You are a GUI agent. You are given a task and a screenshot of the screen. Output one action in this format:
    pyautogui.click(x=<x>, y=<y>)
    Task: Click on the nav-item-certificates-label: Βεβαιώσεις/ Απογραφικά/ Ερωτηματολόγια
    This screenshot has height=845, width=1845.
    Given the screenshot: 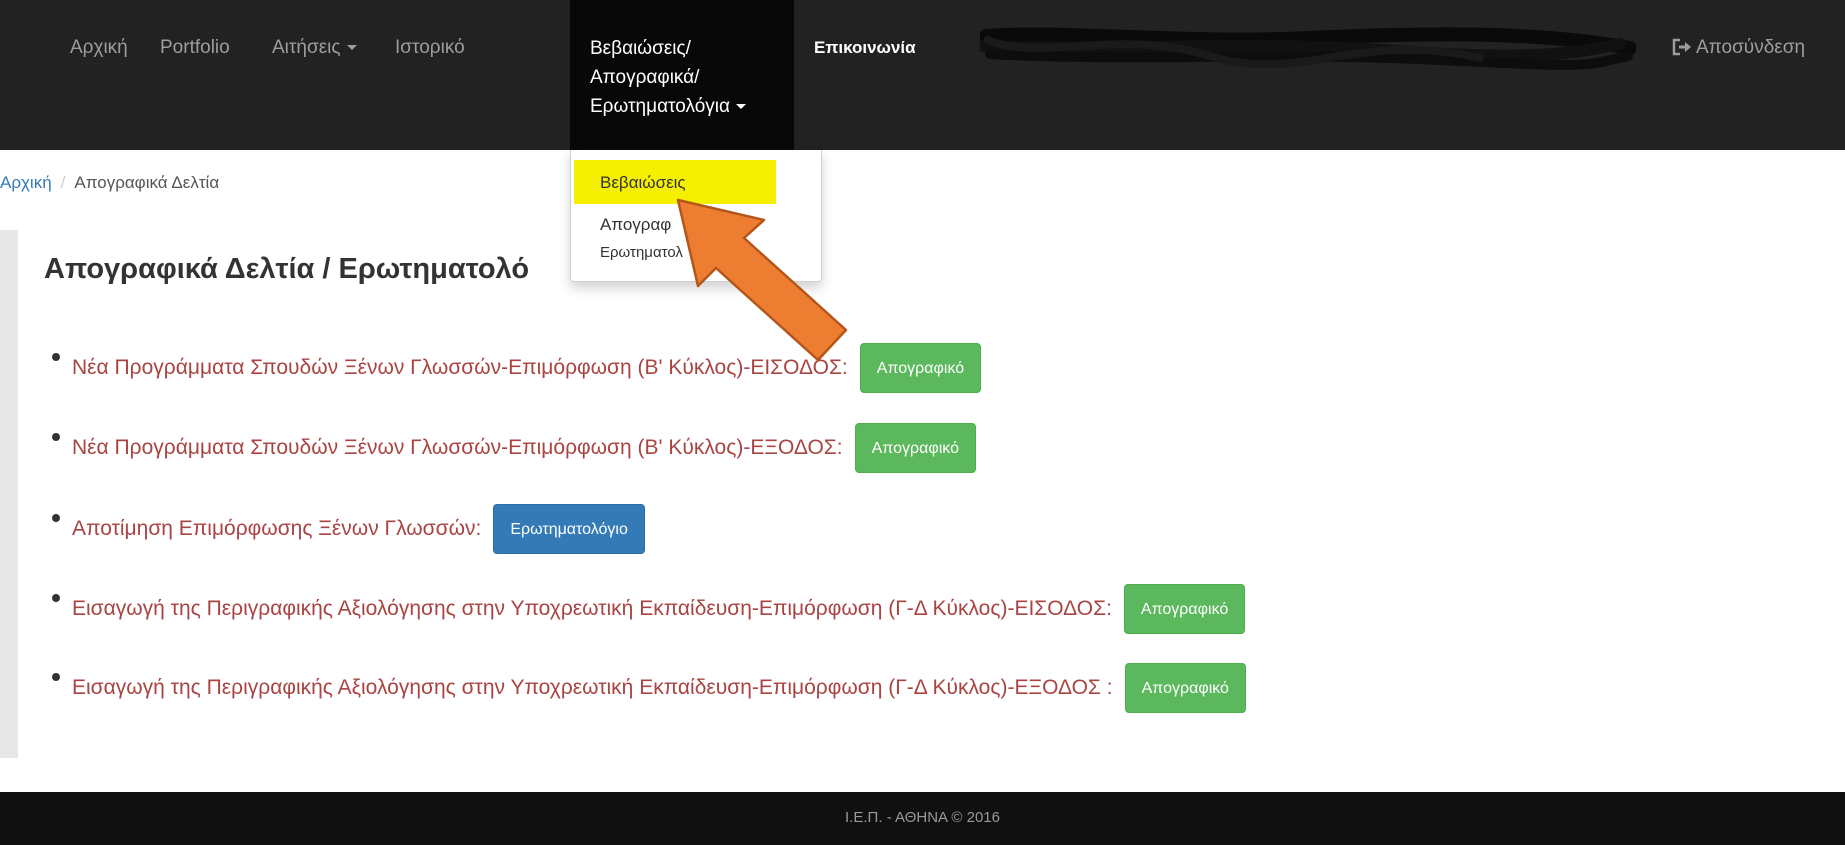 What is the action you would take?
    pyautogui.click(x=690, y=77)
    